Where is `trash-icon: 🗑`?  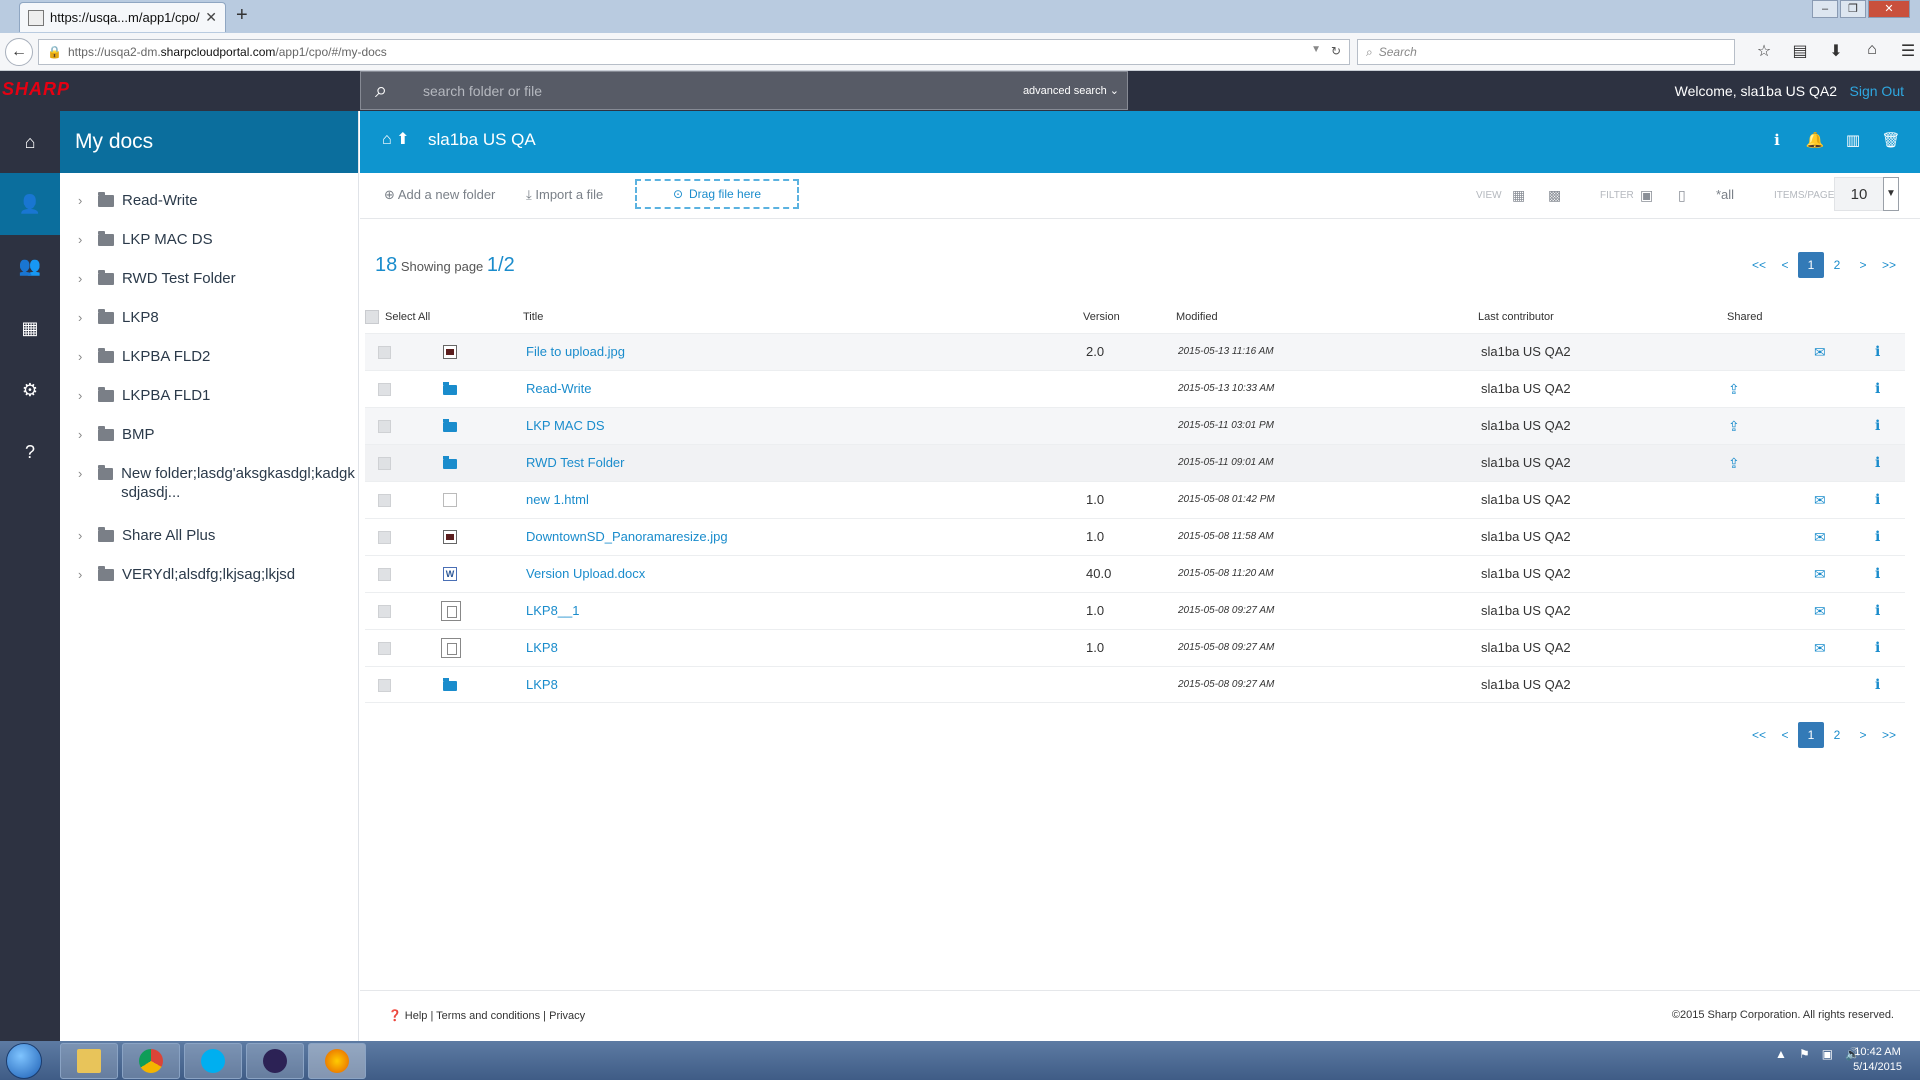 trash-icon: 🗑 is located at coordinates (1891, 140).